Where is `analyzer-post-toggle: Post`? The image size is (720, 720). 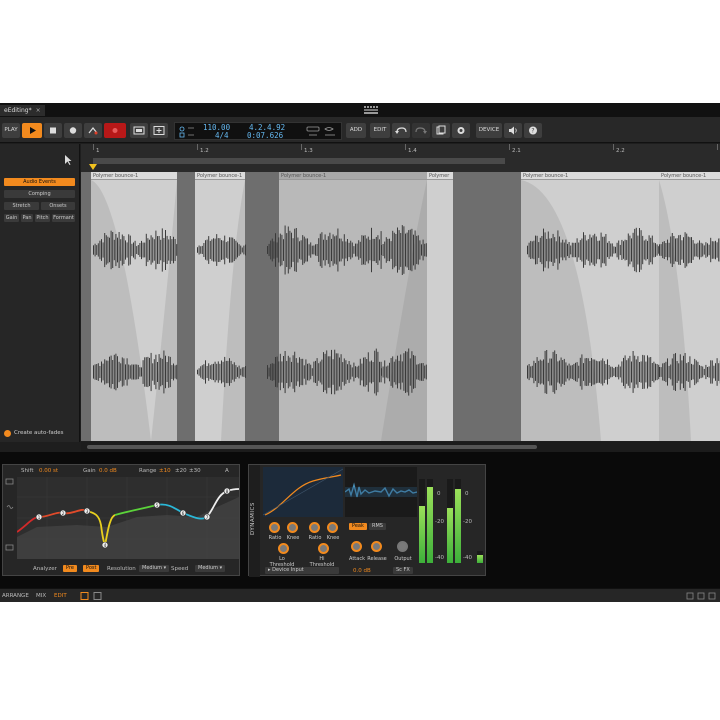
analyzer-post-toggle: Post is located at coordinates (91, 568).